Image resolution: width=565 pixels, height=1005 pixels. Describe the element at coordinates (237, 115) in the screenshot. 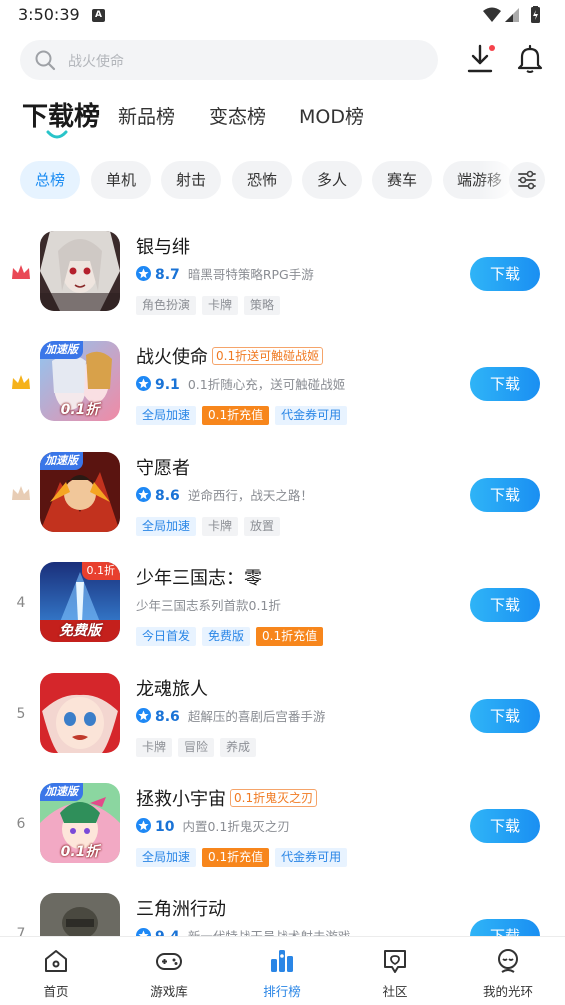

I see `tab-modded-rank: 变态榜` at that location.